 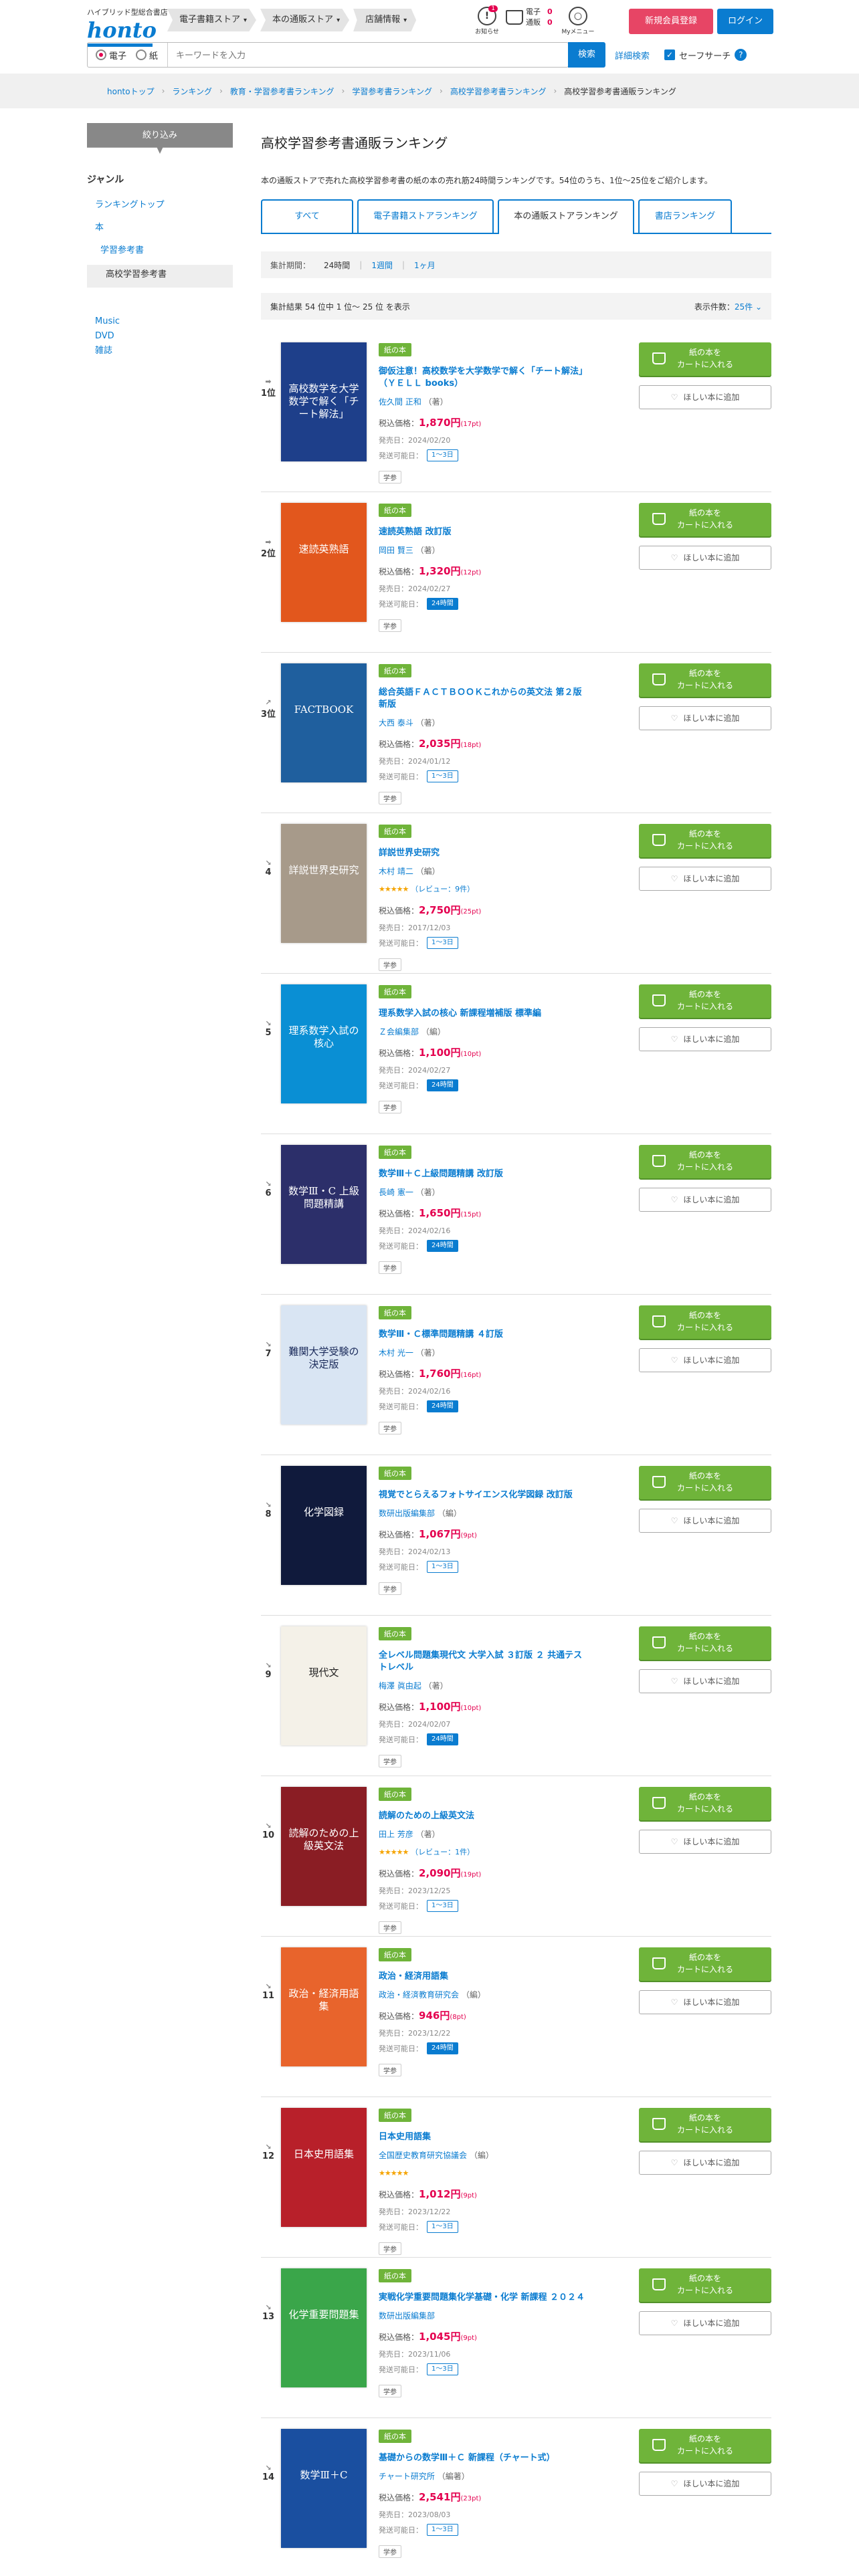 What do you see at coordinates (482, 1495) in the screenshot?
I see `book-title-link: 視覚でとらえるフォトサイエンス化学図録 改訂版` at bounding box center [482, 1495].